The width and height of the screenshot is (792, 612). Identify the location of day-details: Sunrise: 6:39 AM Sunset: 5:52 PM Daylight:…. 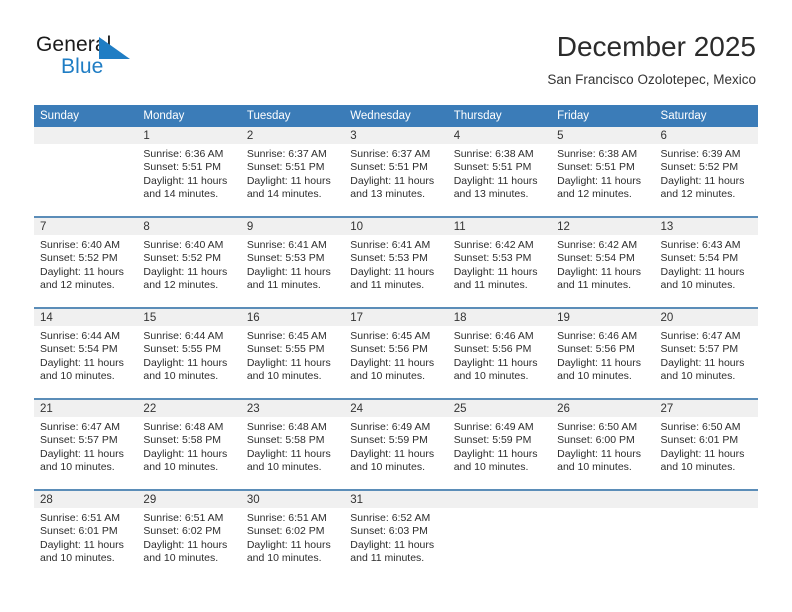
(706, 173).